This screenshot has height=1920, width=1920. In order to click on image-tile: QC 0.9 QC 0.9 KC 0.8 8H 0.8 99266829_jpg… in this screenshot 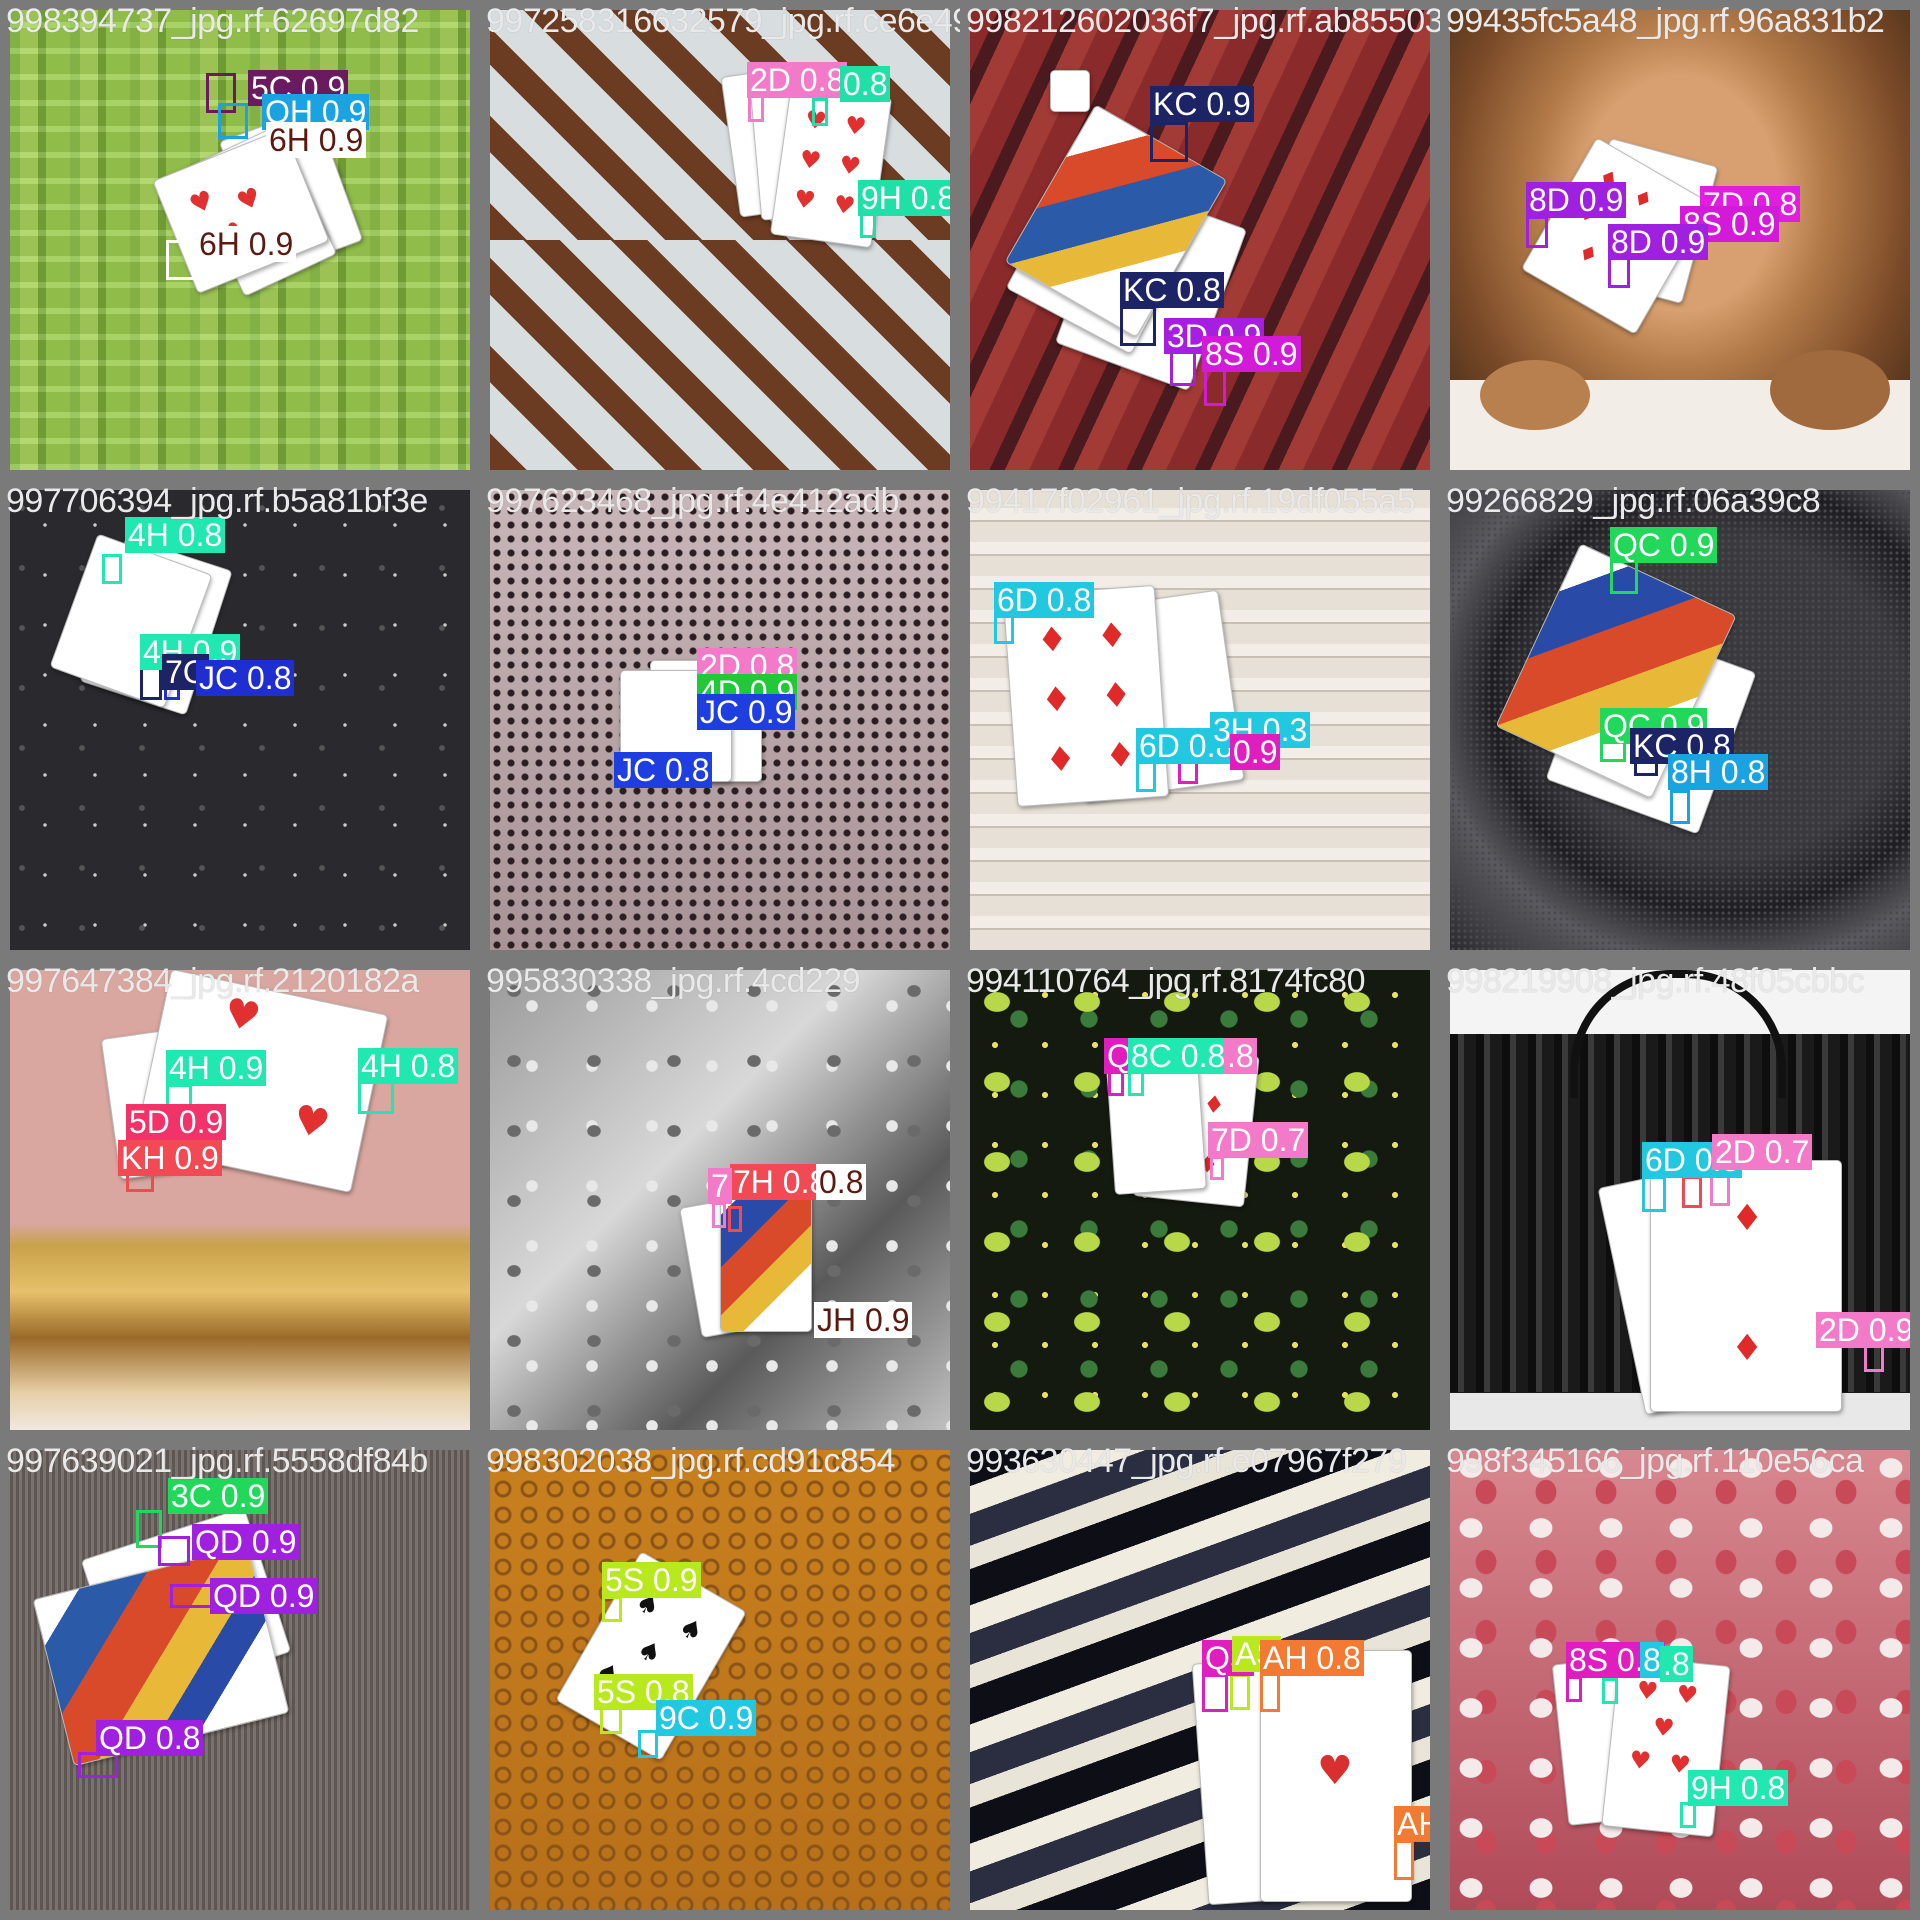, I will do `click(1680, 720)`.